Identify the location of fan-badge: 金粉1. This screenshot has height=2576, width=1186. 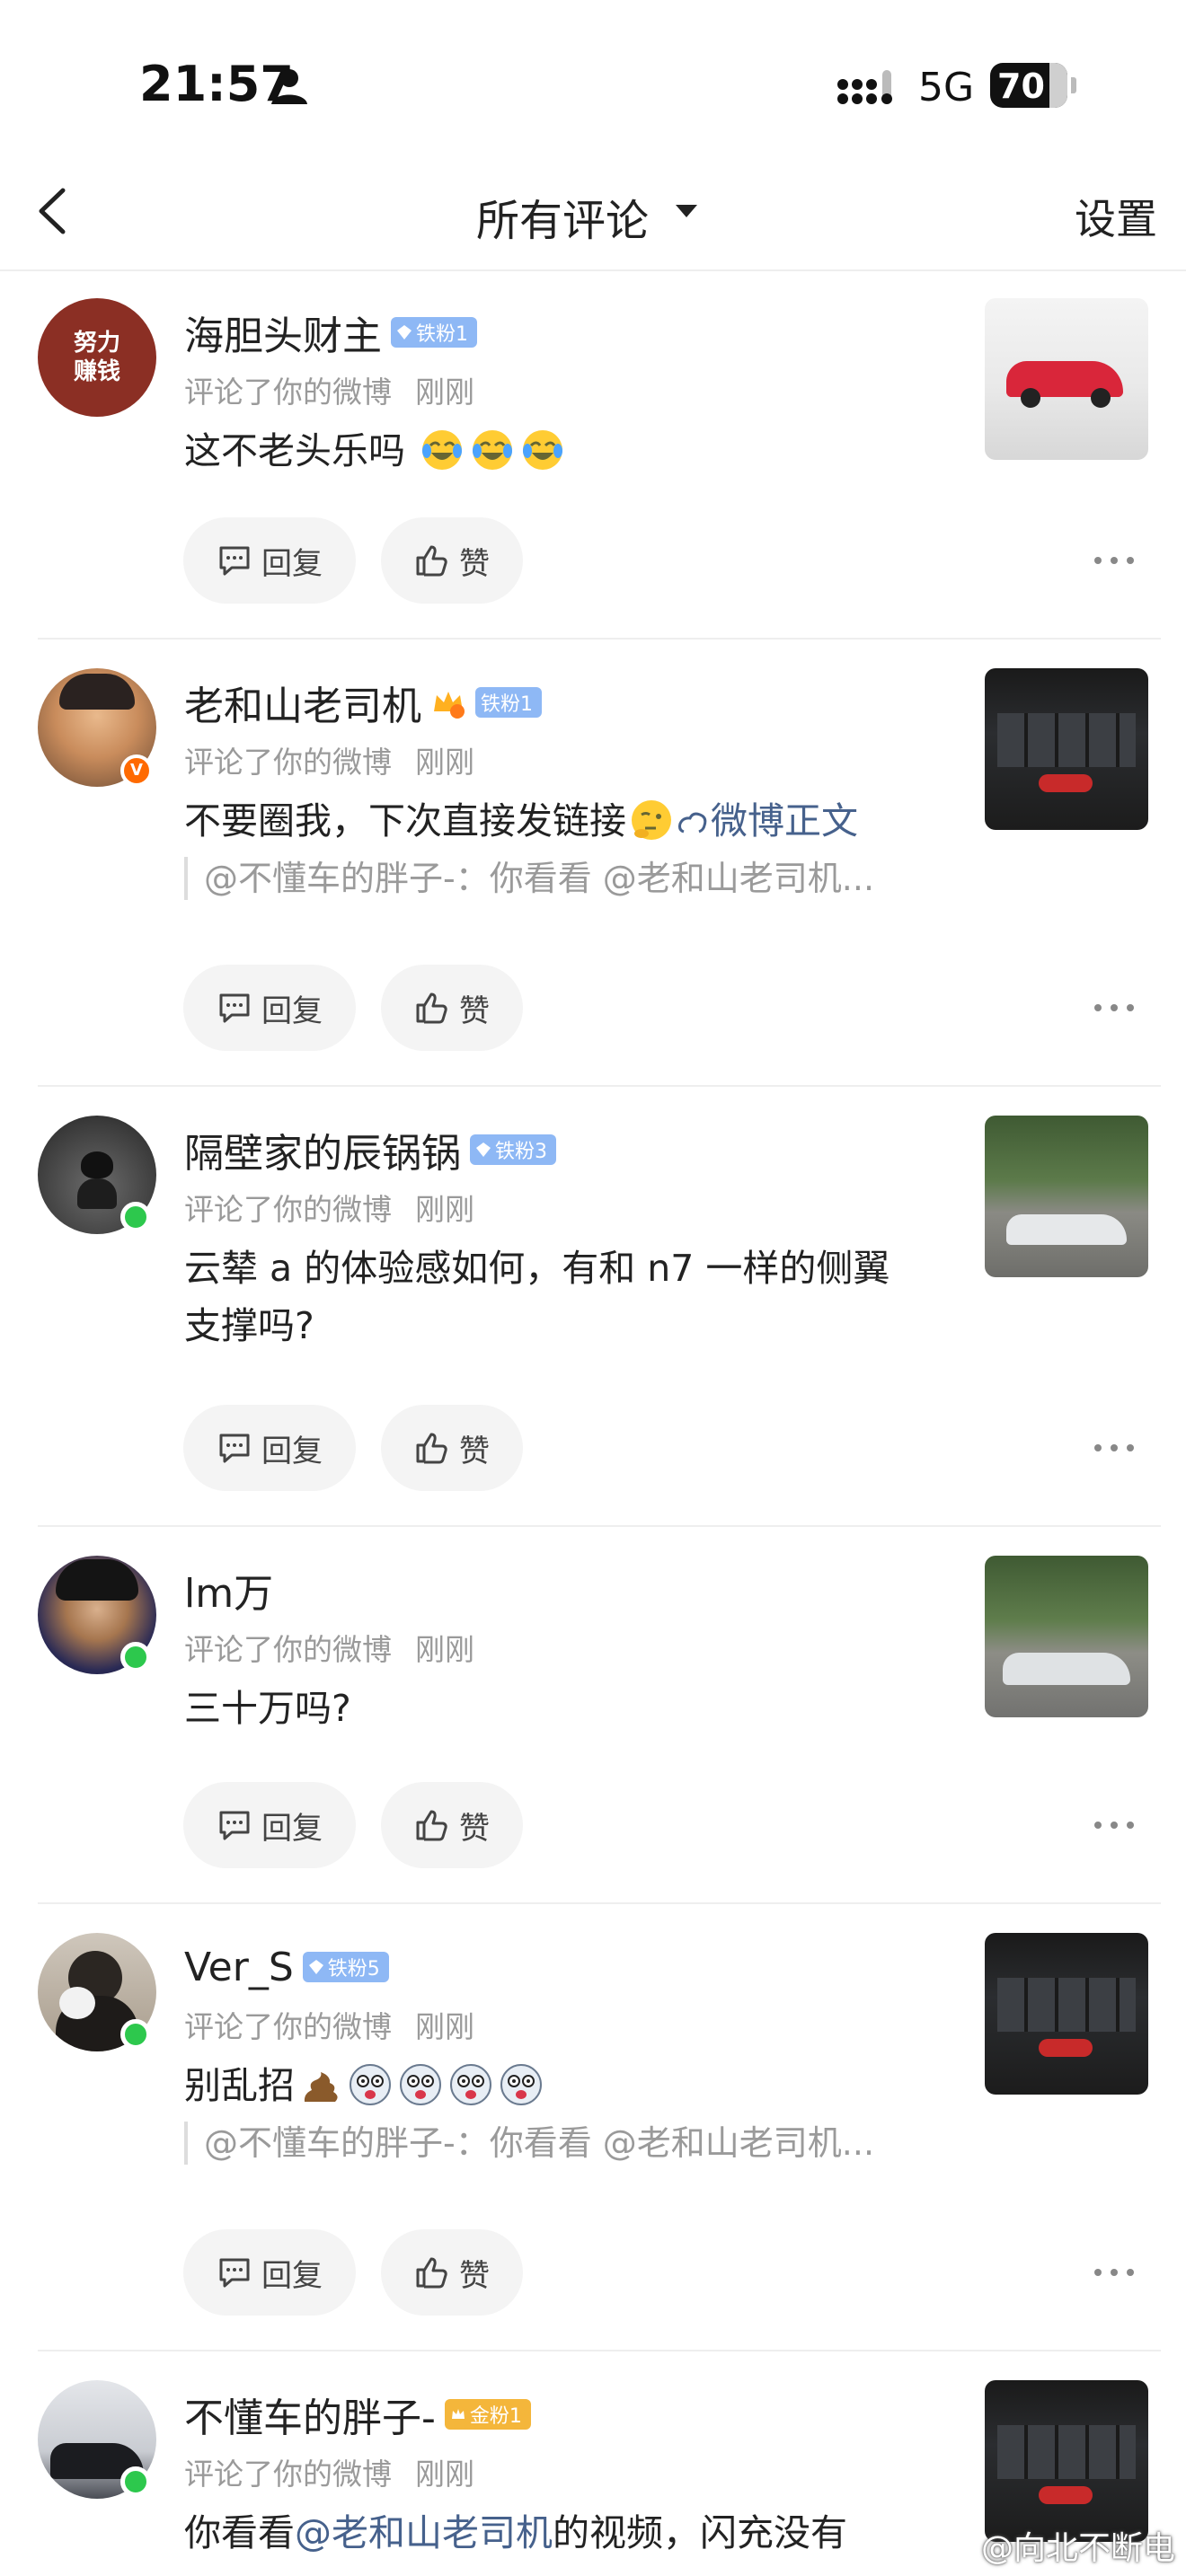
(487, 2414).